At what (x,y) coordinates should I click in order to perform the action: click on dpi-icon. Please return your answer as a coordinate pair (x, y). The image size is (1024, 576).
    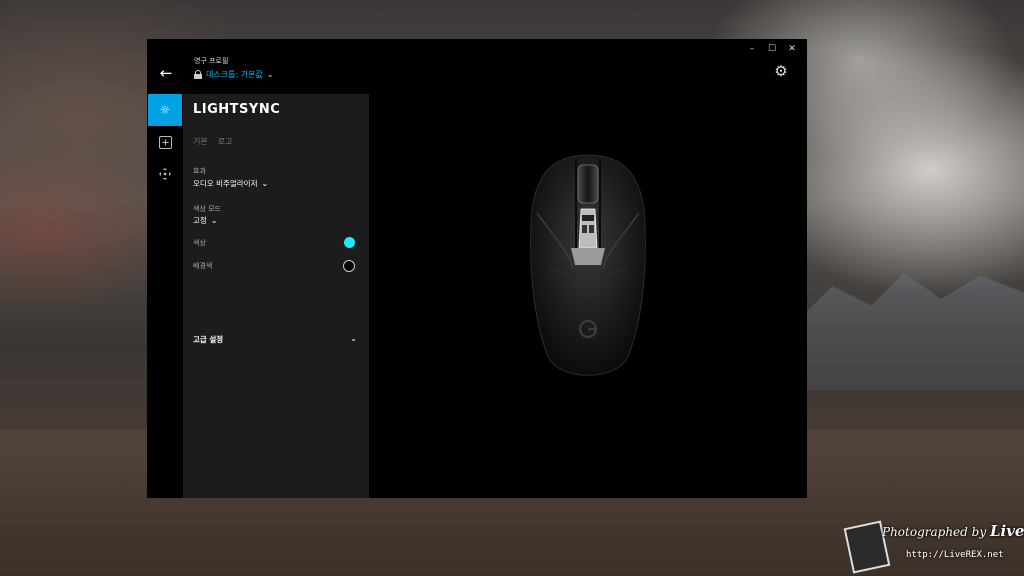
    Looking at the image, I should click on (165, 174).